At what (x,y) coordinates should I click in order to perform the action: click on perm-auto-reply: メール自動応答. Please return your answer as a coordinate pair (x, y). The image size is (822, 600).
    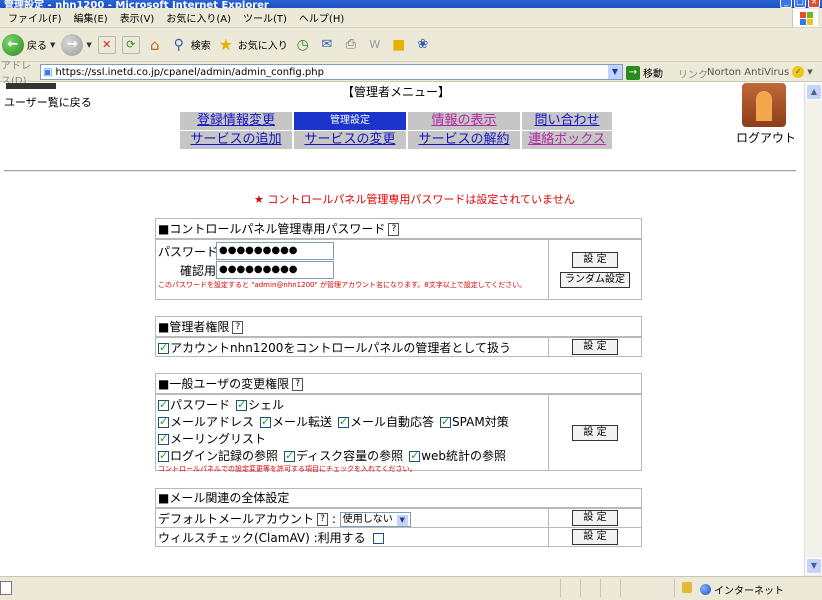
    Looking at the image, I should click on (386, 421).